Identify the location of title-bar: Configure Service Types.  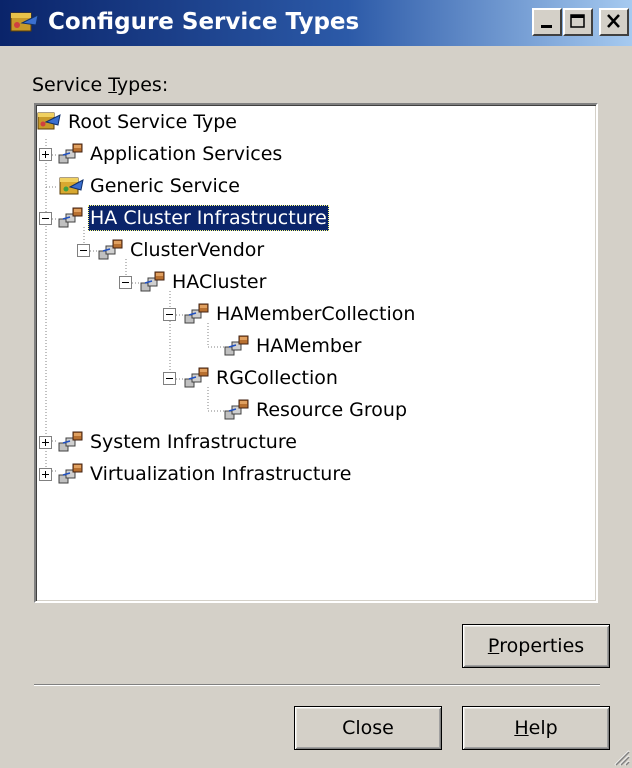
(316, 23).